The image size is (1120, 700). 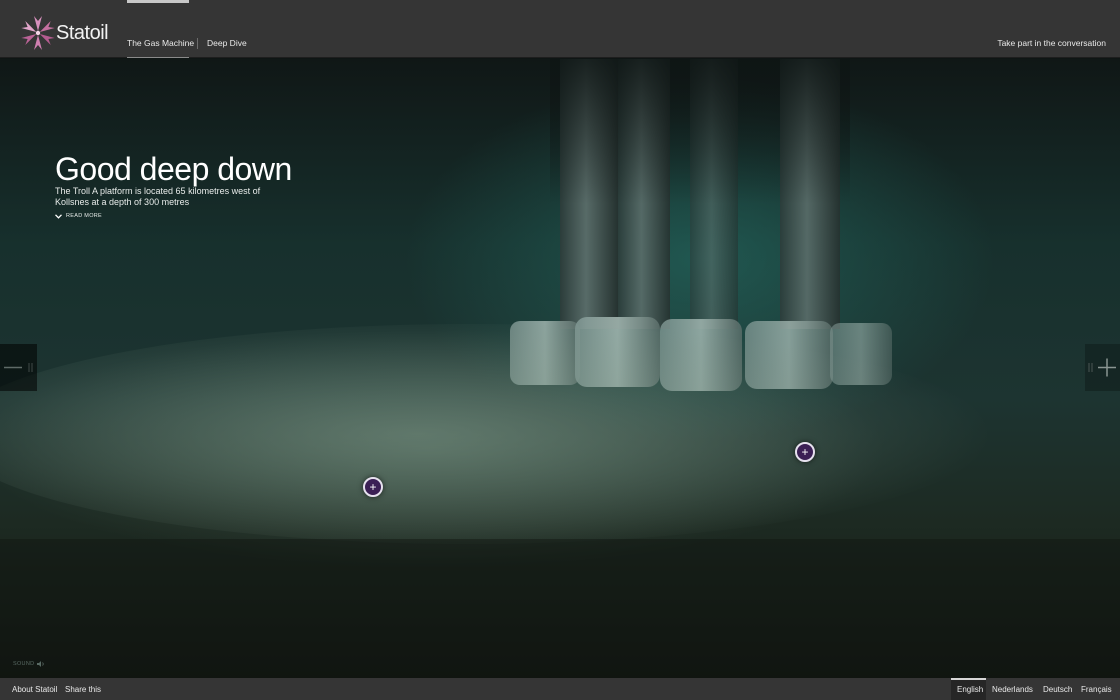 What do you see at coordinates (160, 29) in the screenshot?
I see `nav-item-gas-machine: The Gas Machine` at bounding box center [160, 29].